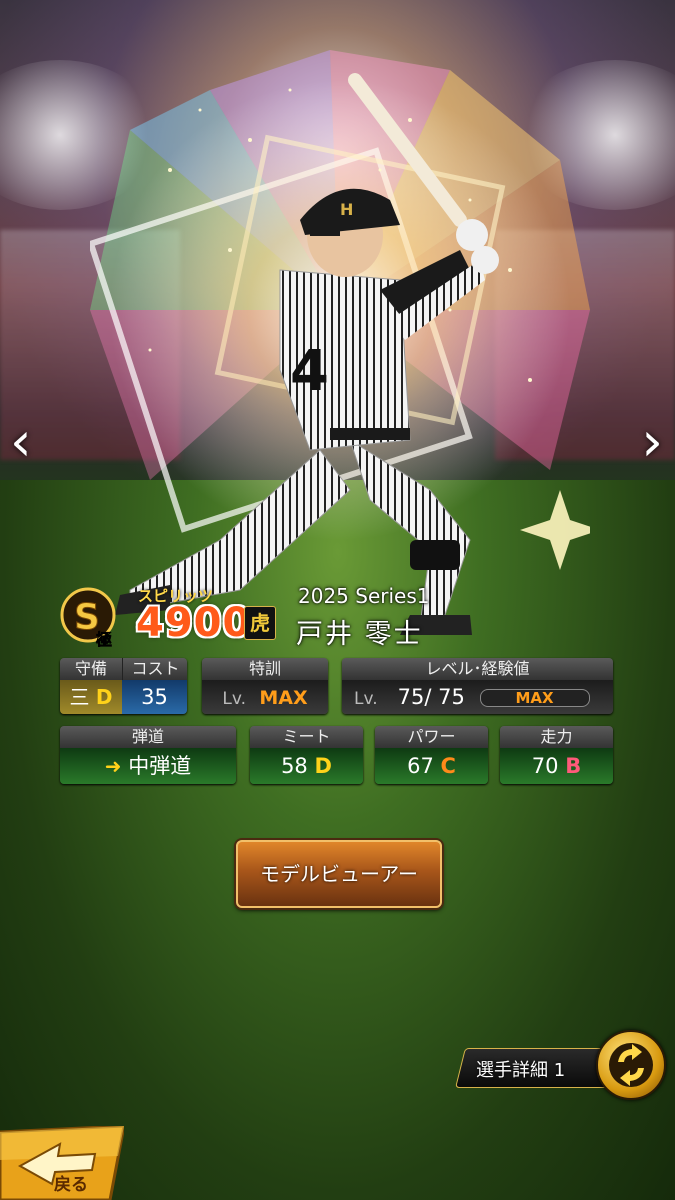 The width and height of the screenshot is (675, 1200). I want to click on exp-max: MAX, so click(534, 698).